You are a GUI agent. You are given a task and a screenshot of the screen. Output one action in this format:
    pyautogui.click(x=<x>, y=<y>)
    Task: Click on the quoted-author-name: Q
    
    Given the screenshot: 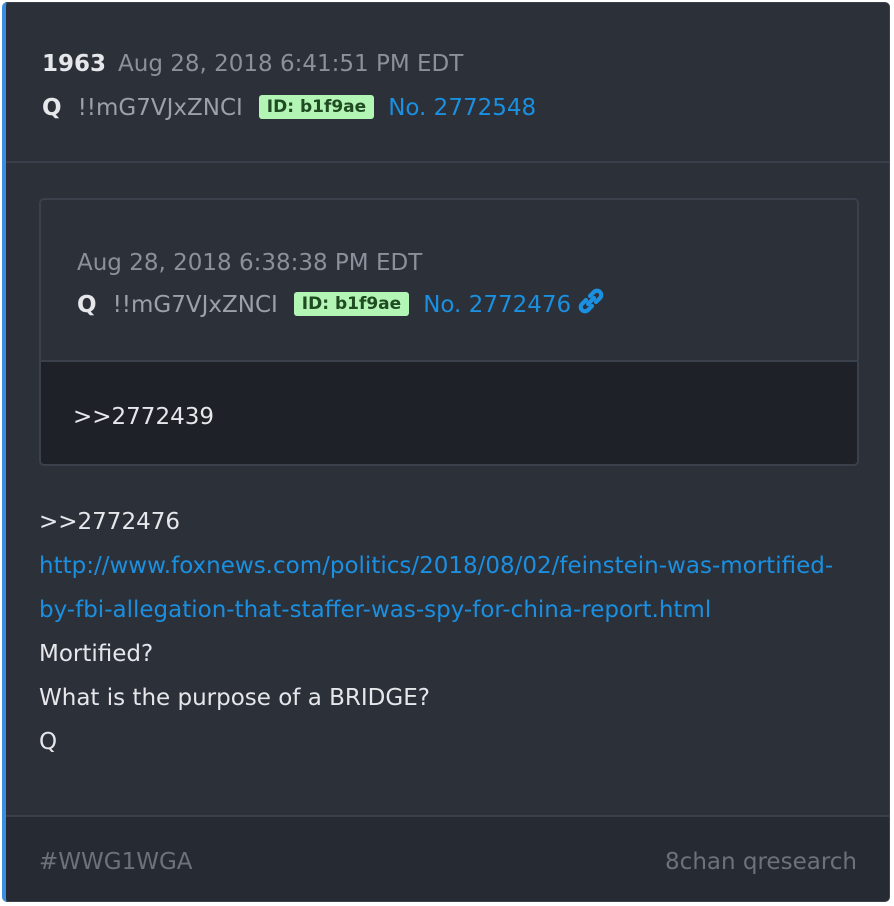 What is the action you would take?
    pyautogui.click(x=87, y=305)
    